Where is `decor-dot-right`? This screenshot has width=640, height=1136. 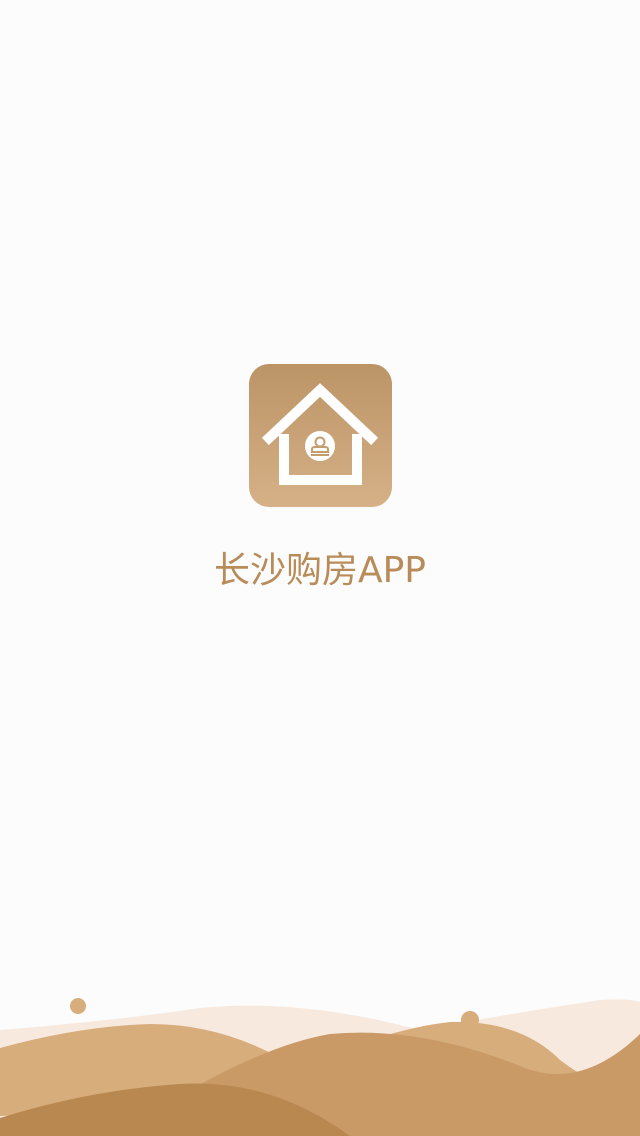
decor-dot-right is located at coordinates (470, 1020).